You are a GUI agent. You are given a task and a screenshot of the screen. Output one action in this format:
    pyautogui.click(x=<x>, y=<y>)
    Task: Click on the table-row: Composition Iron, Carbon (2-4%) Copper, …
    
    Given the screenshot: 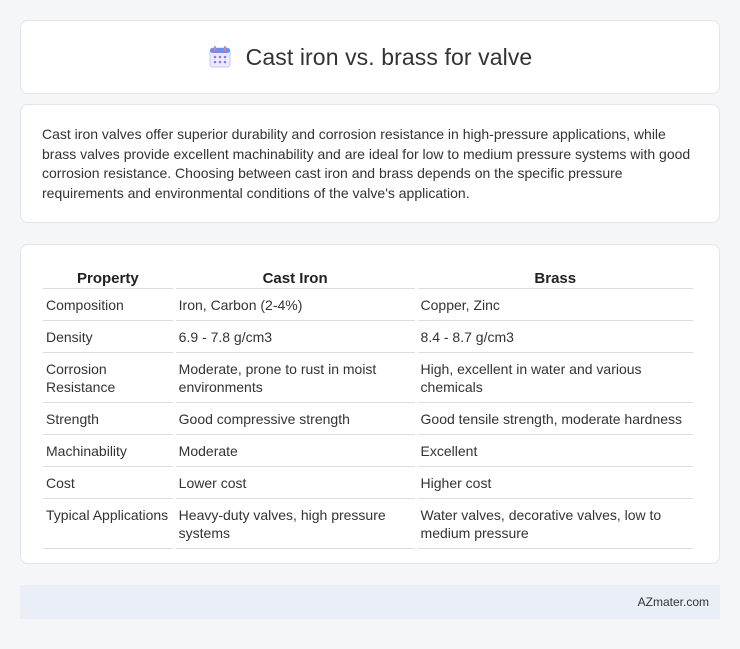 What is the action you would take?
    pyautogui.click(x=368, y=305)
    